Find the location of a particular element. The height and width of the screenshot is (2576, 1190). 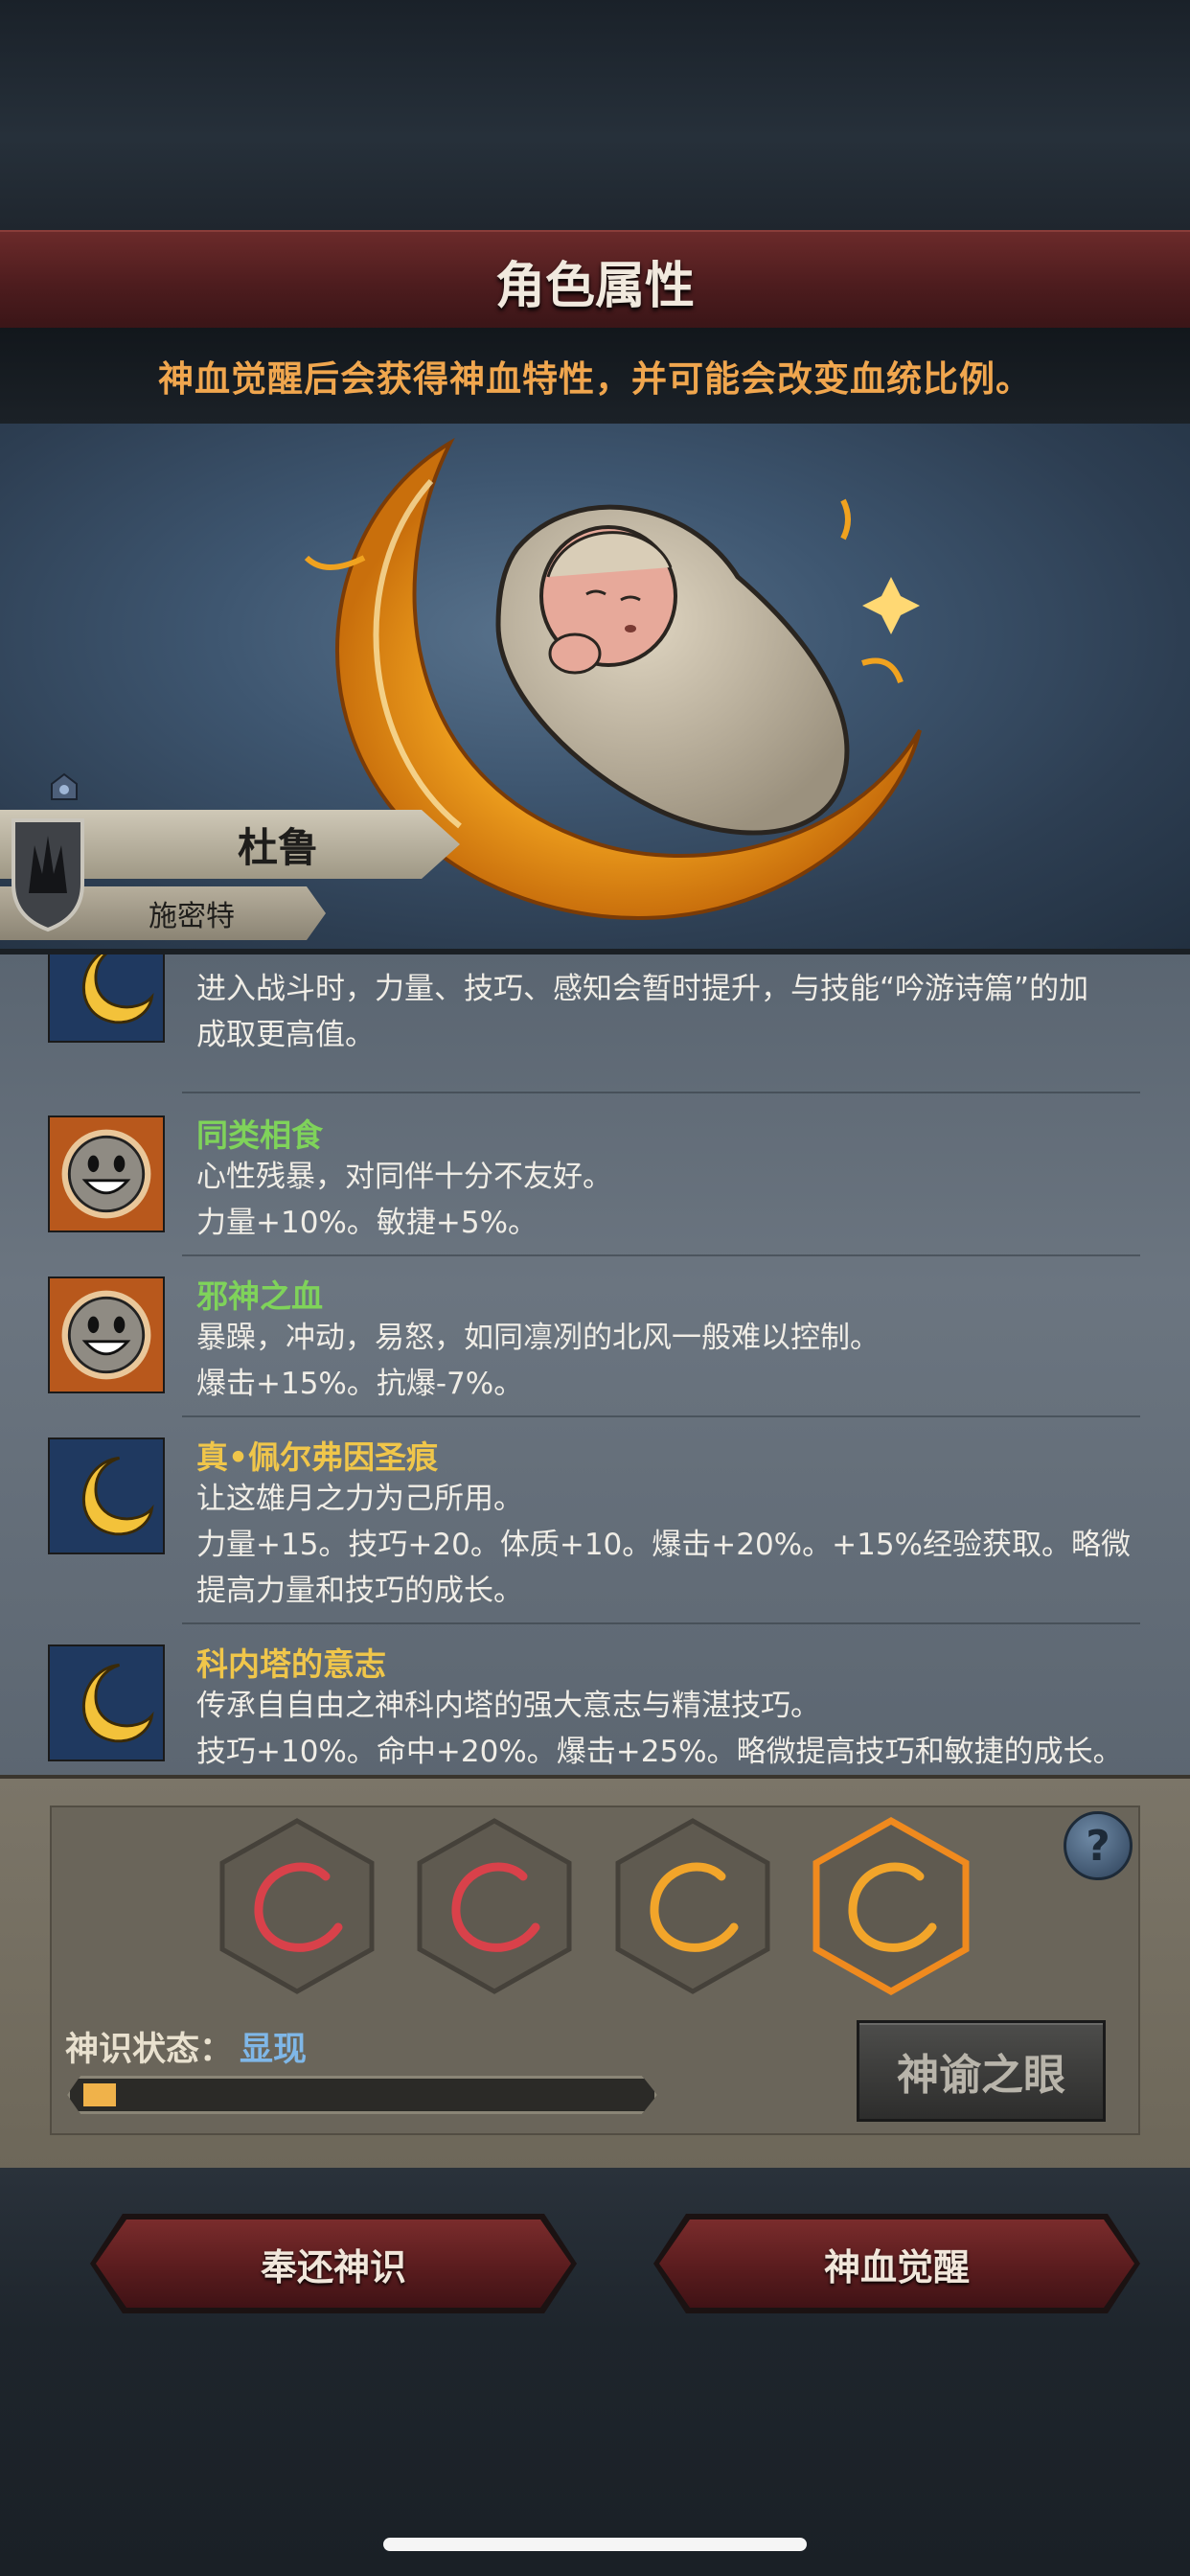

notice-bar: 神血觉醒后会获得神血特性，并可能会改变血统比例。 is located at coordinates (595, 376).